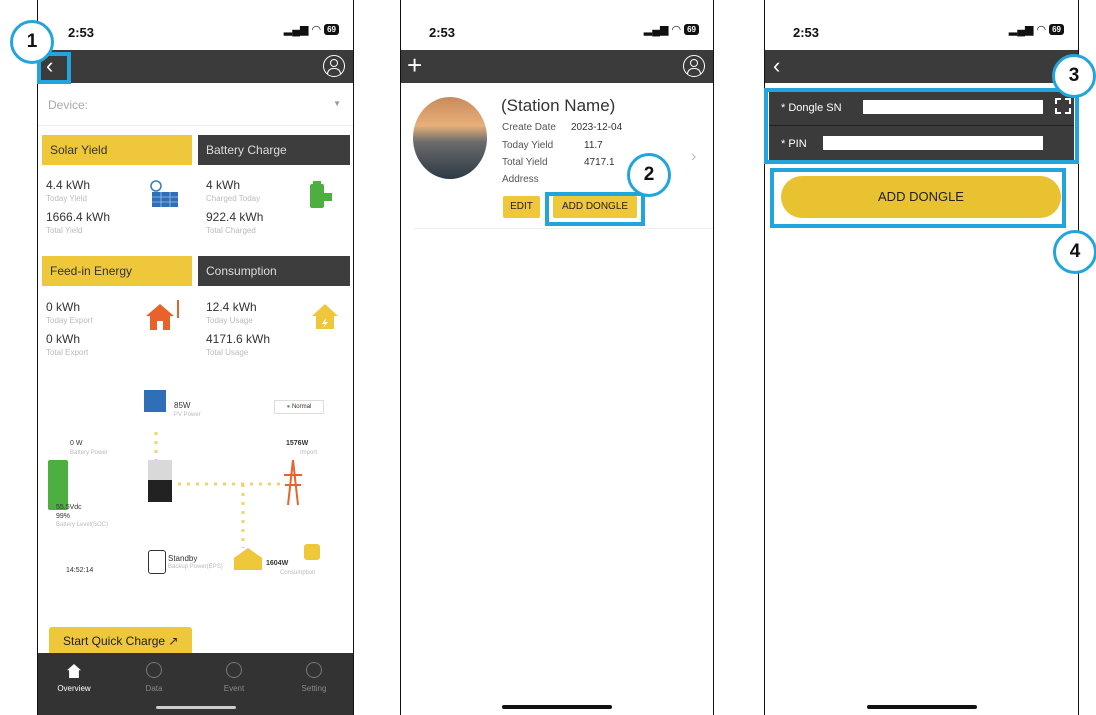 This screenshot has height=715, width=1096. I want to click on consumption-header: Consumption, so click(274, 271).